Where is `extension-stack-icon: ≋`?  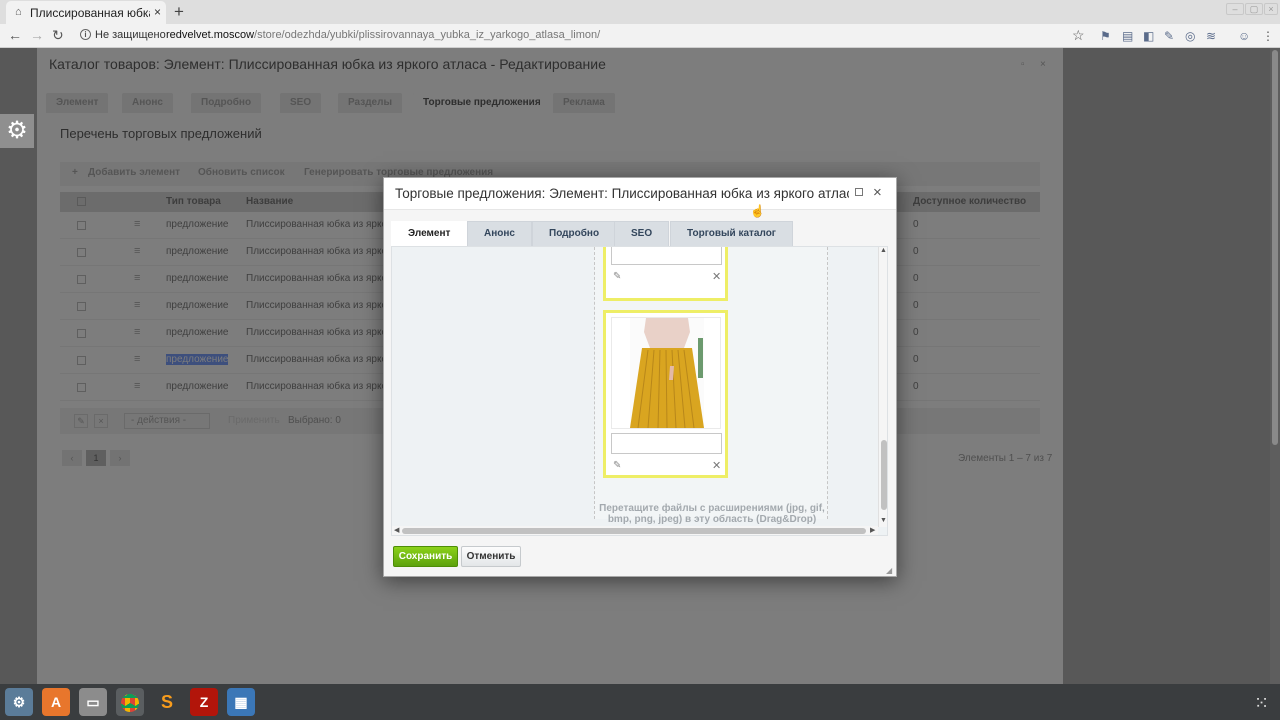 extension-stack-icon: ≋ is located at coordinates (1211, 36).